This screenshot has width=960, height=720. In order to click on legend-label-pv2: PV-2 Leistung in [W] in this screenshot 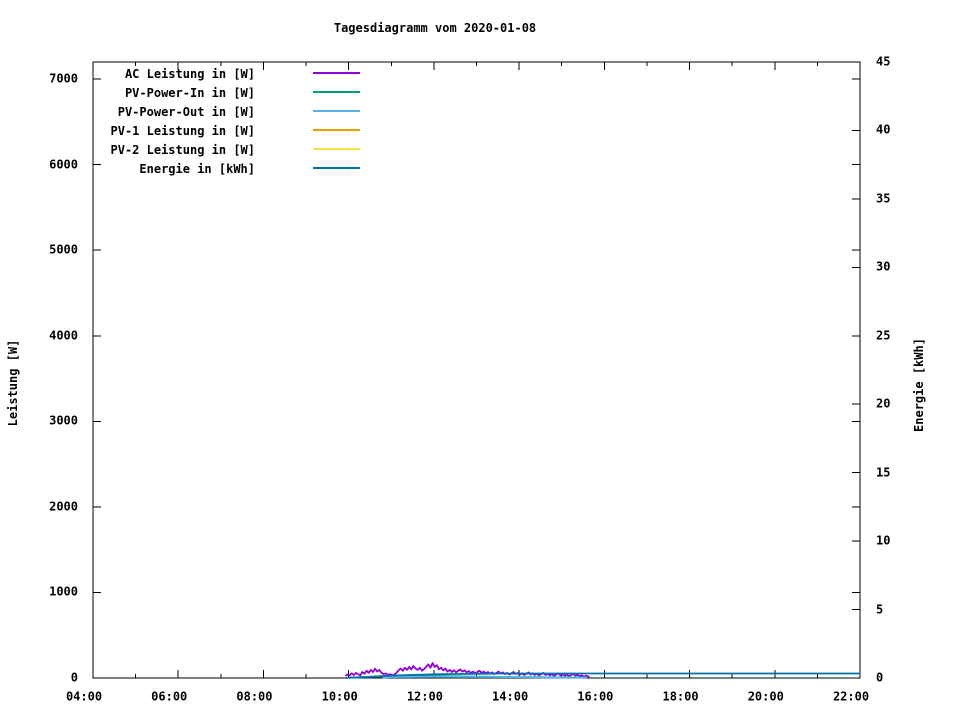, I will do `click(183, 149)`.